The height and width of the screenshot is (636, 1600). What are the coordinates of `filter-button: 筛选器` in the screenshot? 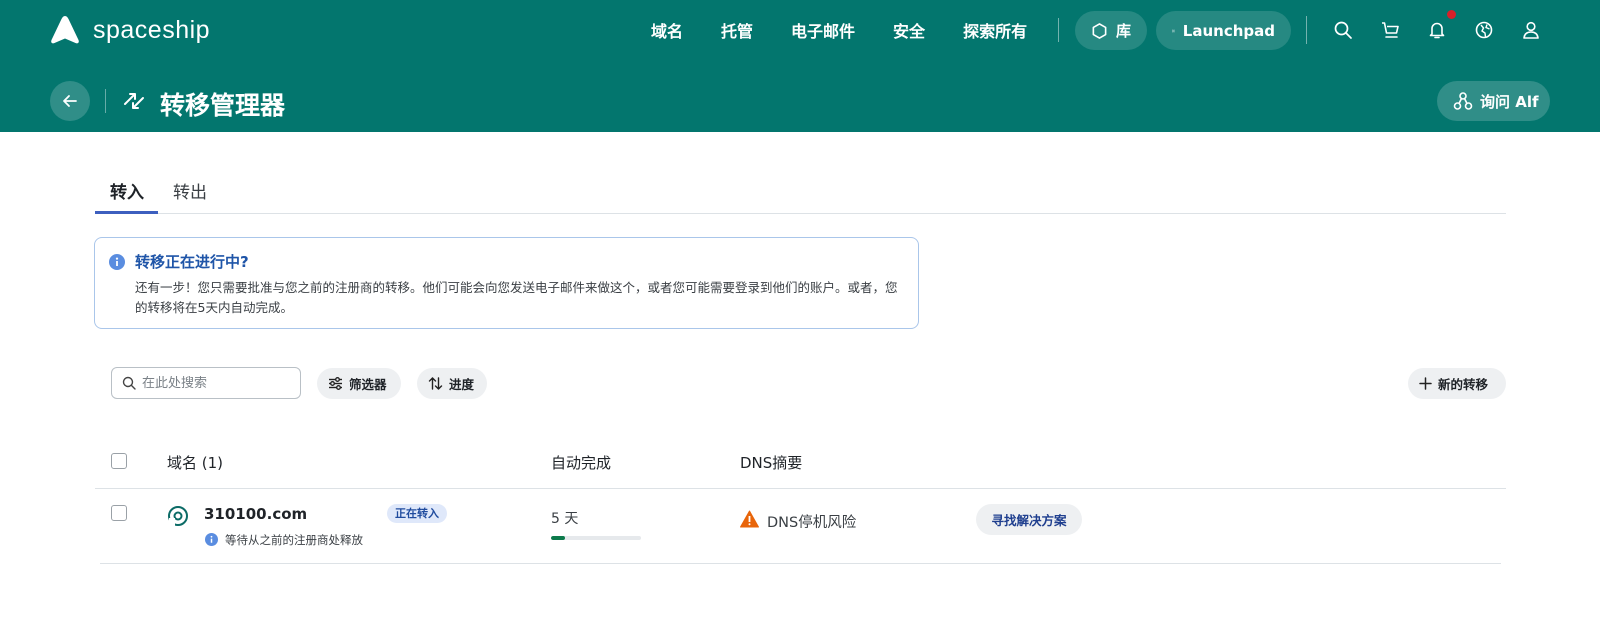 It's located at (359, 383).